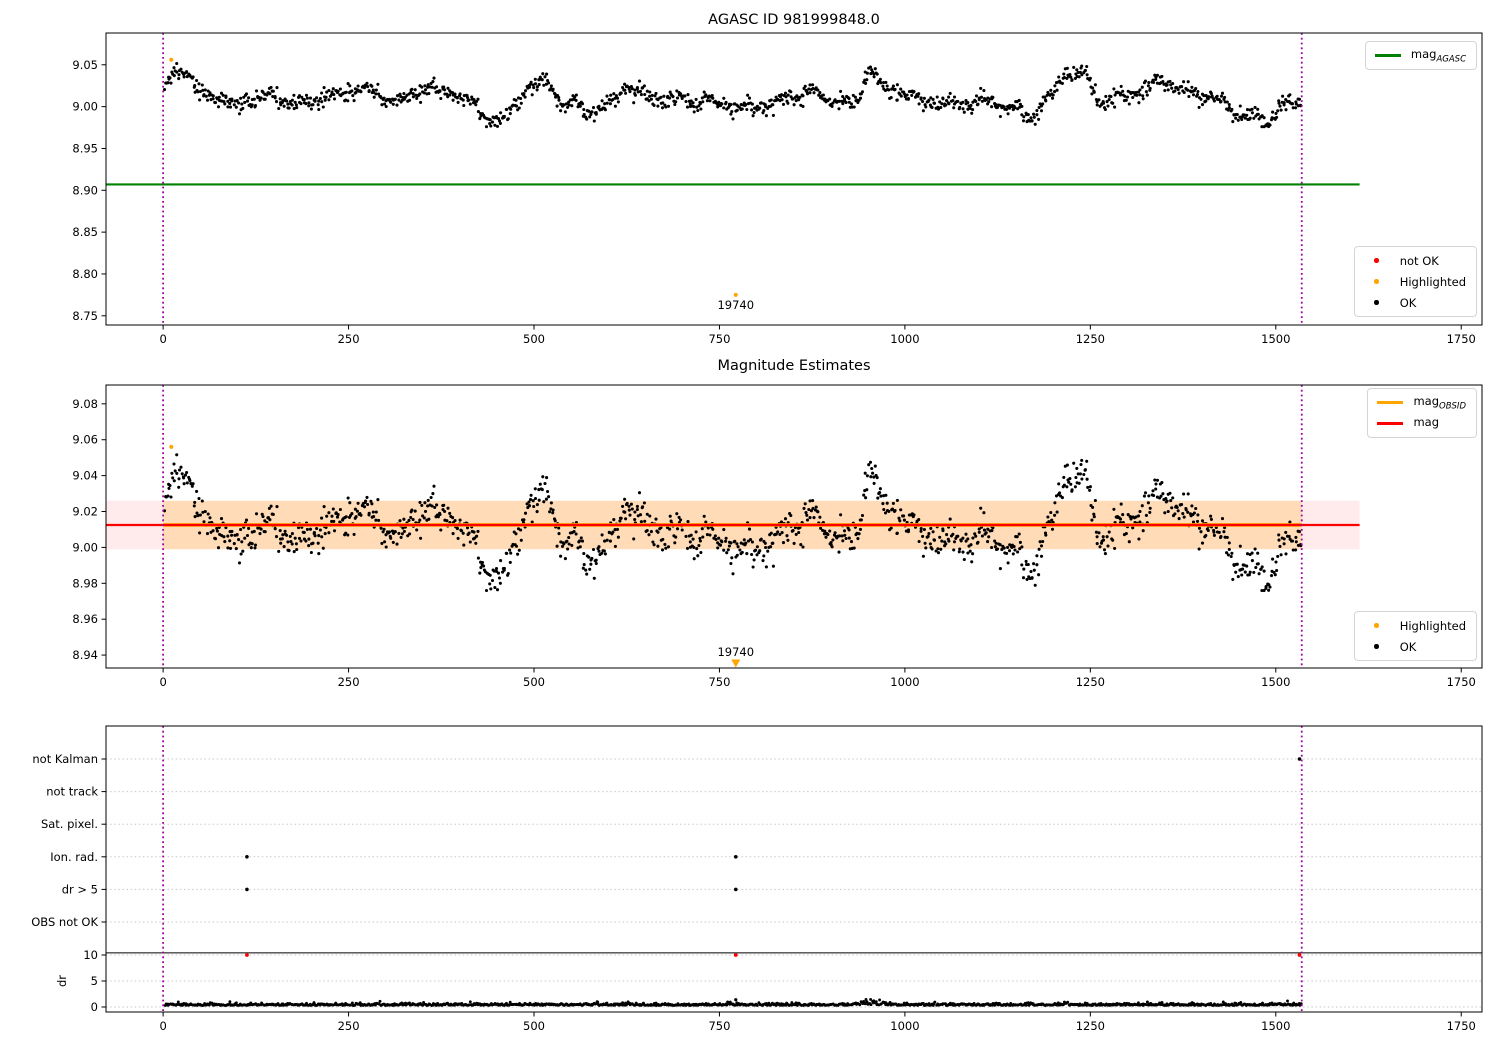 The height and width of the screenshot is (1050, 1500). What do you see at coordinates (74, 857) in the screenshot?
I see `flag-category-label: Ion. rad.` at bounding box center [74, 857].